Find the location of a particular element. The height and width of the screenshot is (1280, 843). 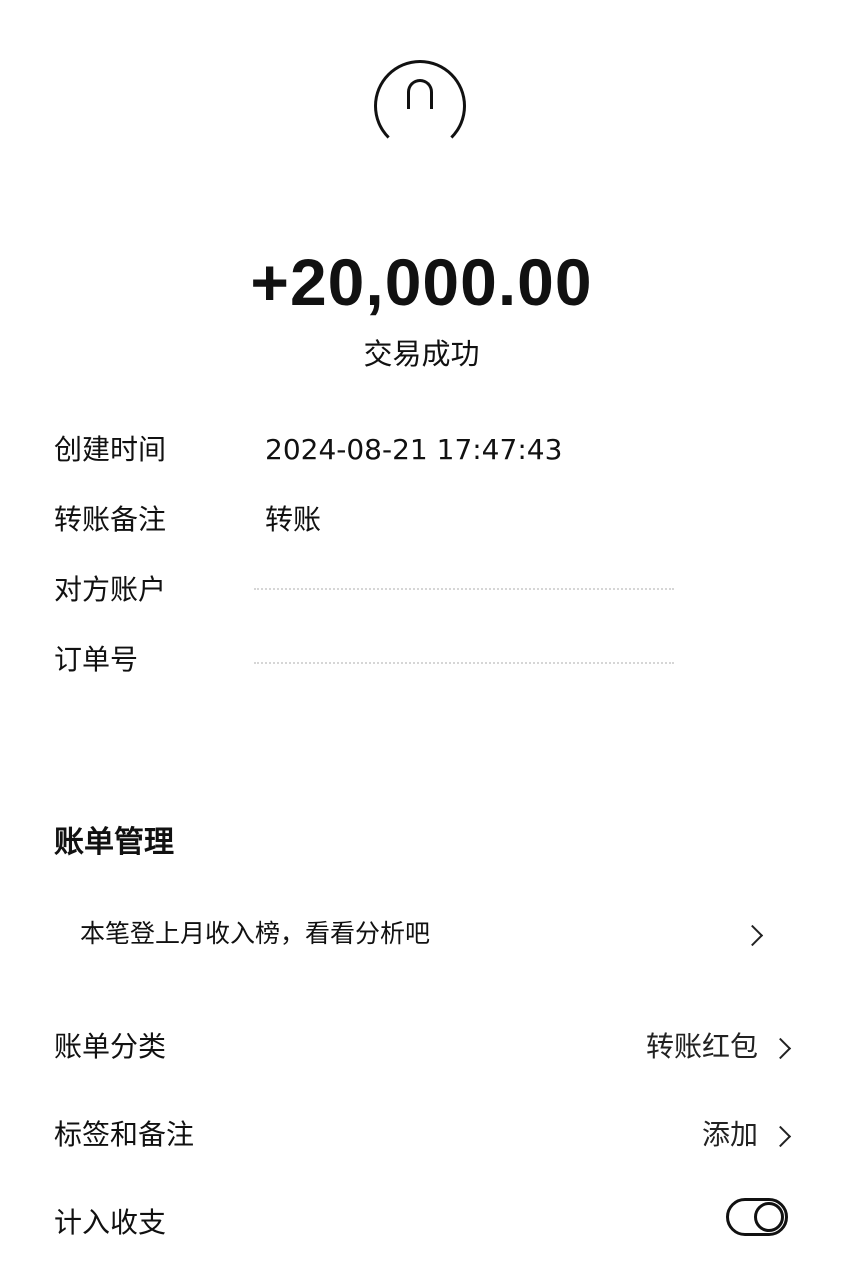

section-title-bill-management: 账单管理 is located at coordinates (114, 842).